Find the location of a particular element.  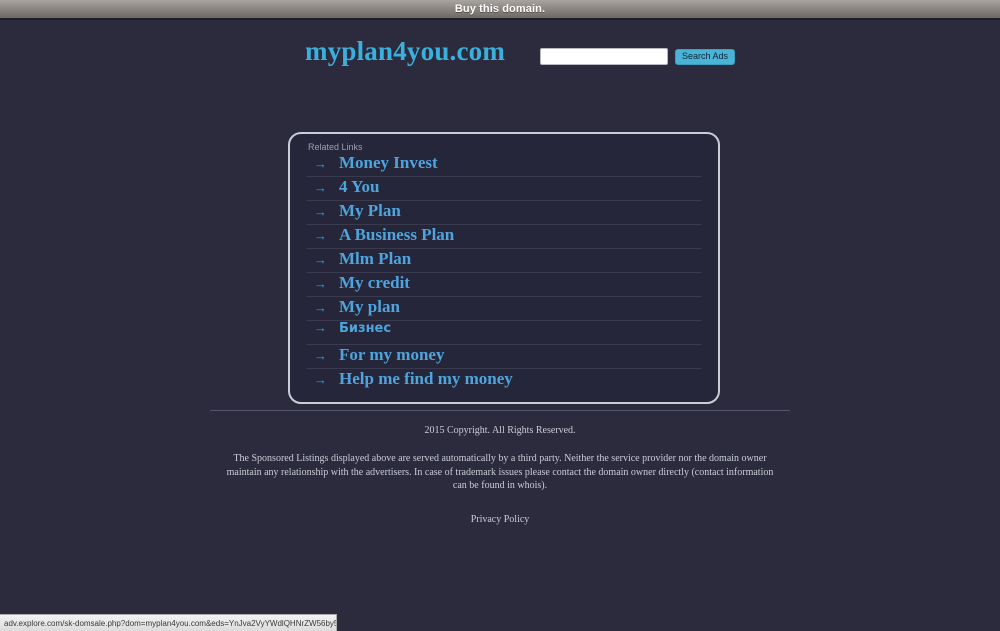

related-link: Help me find my money is located at coordinates (426, 379).